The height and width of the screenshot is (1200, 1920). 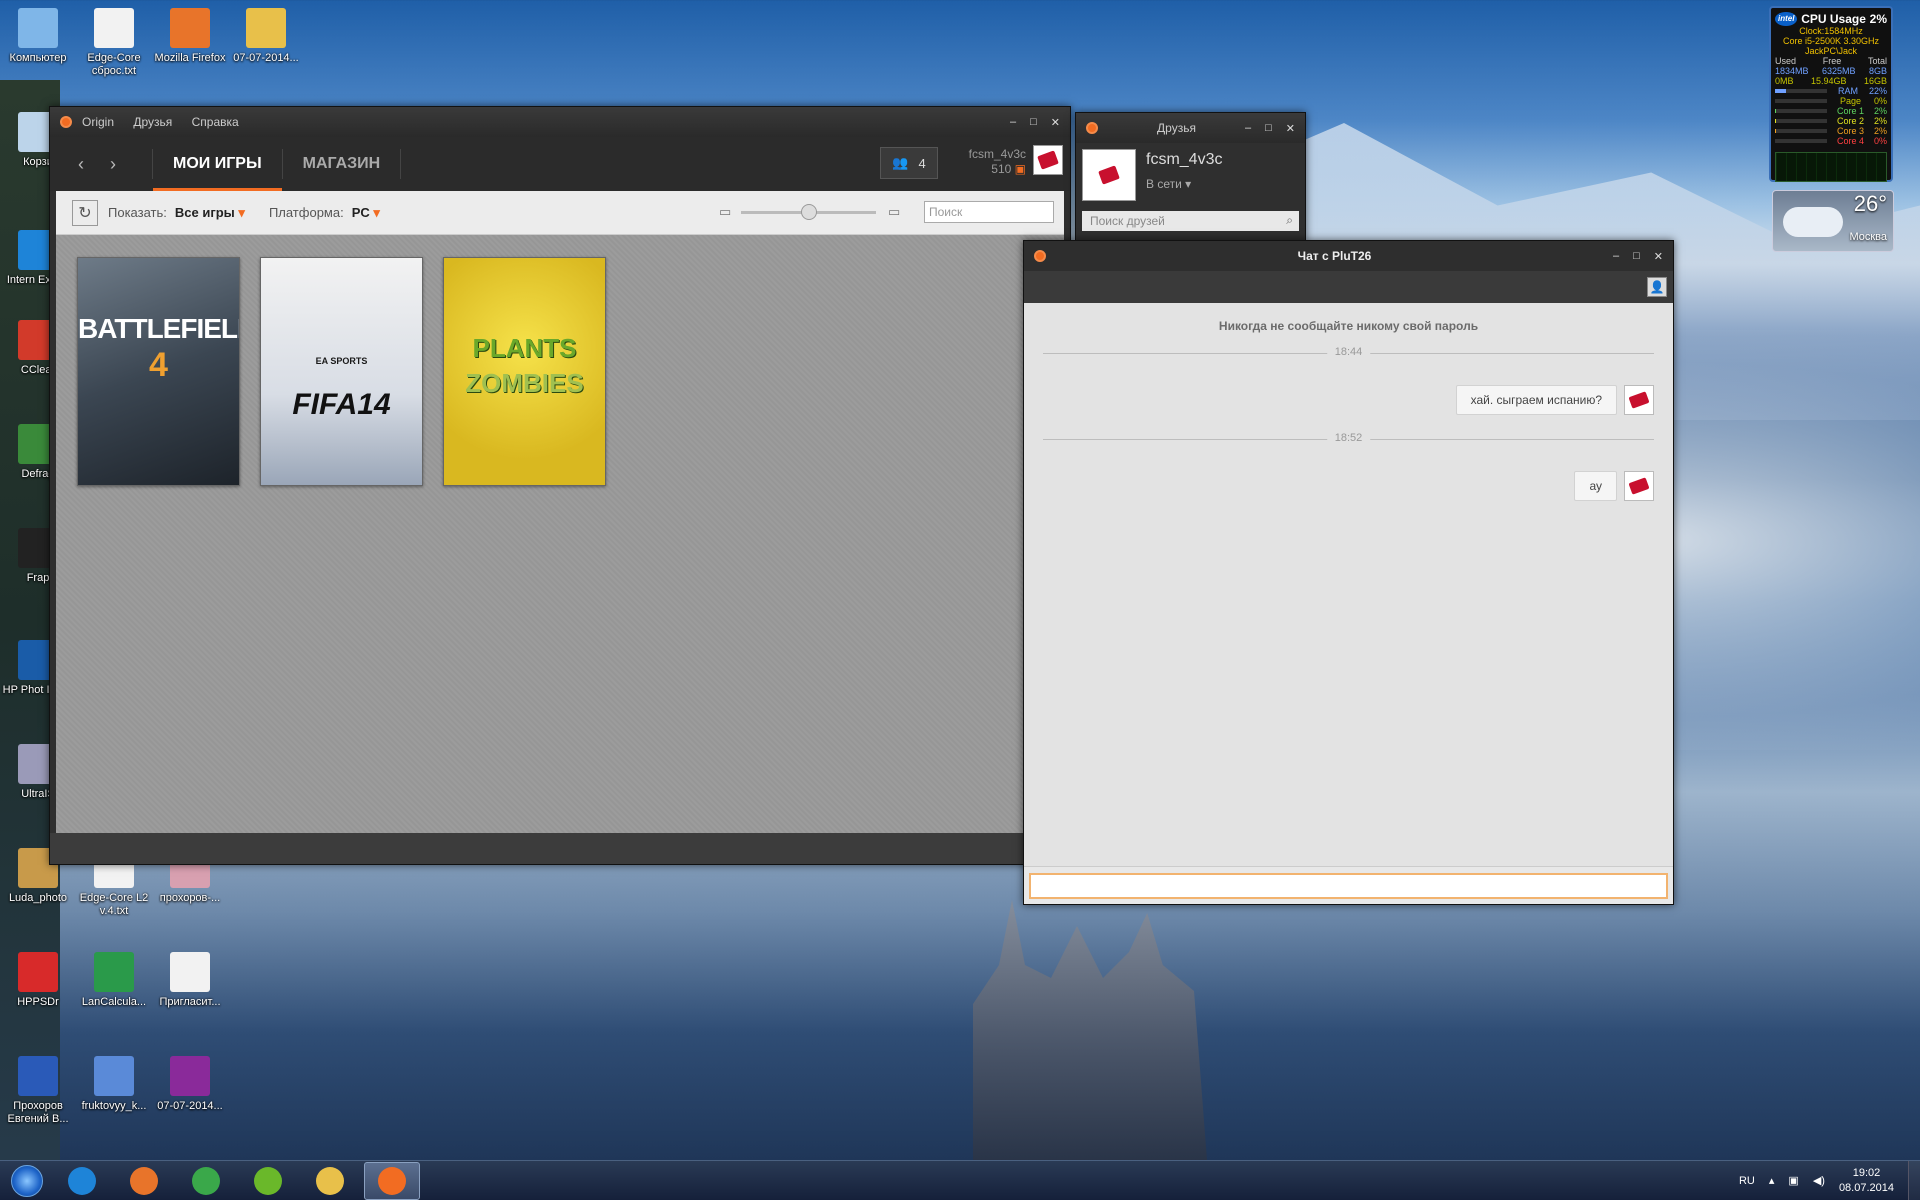 I want to click on cpu-meter-row: Core 1 2%, so click(x=1831, y=111).